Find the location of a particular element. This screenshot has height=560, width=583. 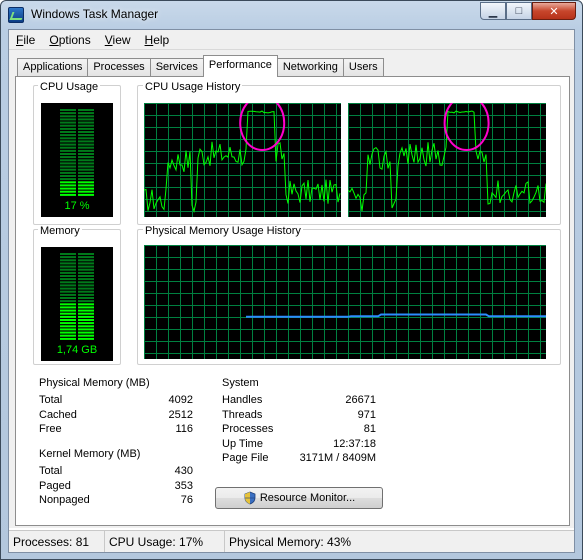

stat-row: Cached 2512 is located at coordinates (116, 414).